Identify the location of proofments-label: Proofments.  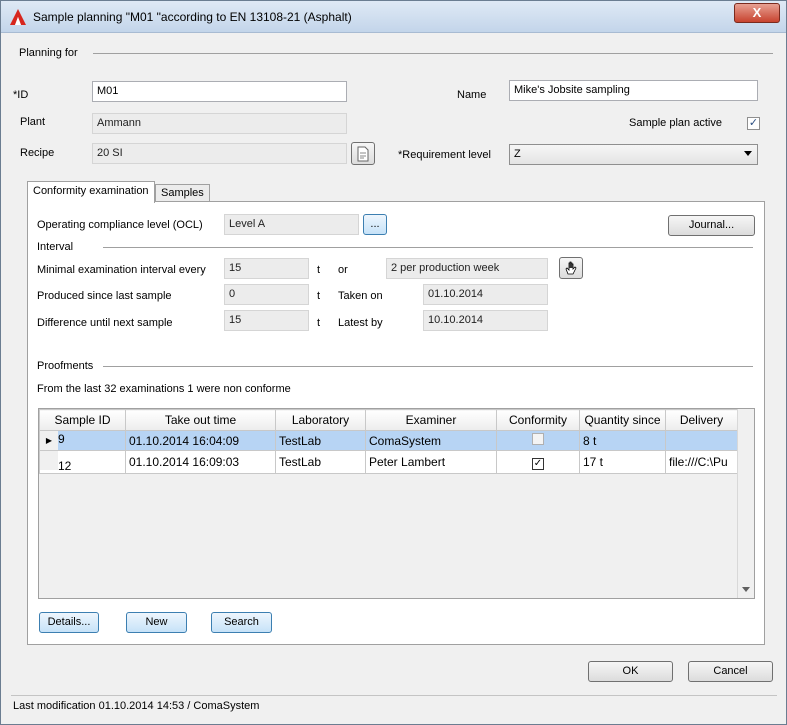
(65, 366).